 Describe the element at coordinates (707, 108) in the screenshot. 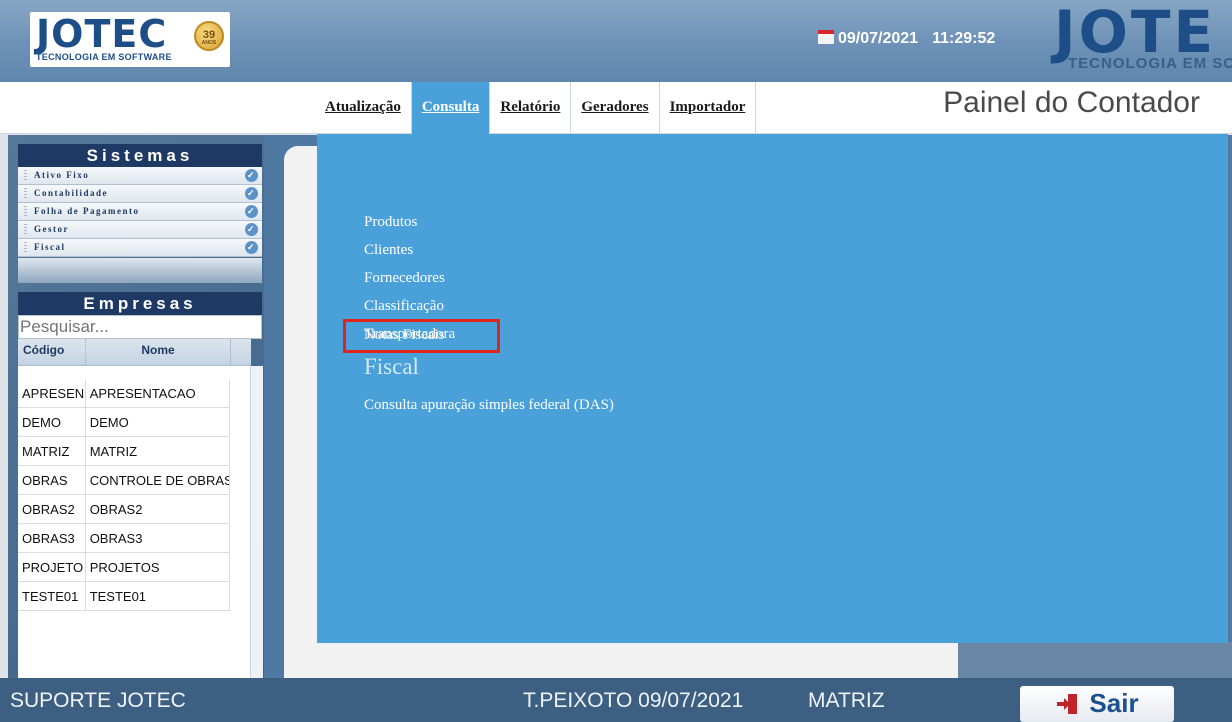

I see `menu-importador: Importador` at that location.